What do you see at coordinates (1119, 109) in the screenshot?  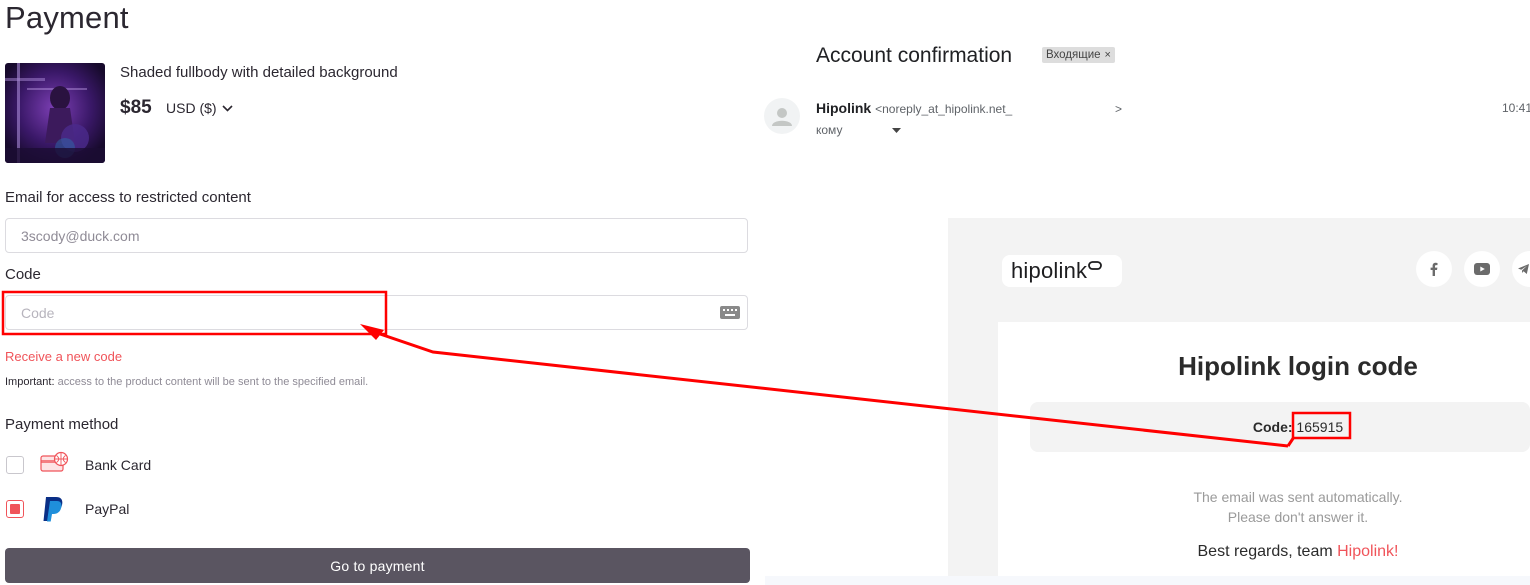 I see `sender-address-end: >` at bounding box center [1119, 109].